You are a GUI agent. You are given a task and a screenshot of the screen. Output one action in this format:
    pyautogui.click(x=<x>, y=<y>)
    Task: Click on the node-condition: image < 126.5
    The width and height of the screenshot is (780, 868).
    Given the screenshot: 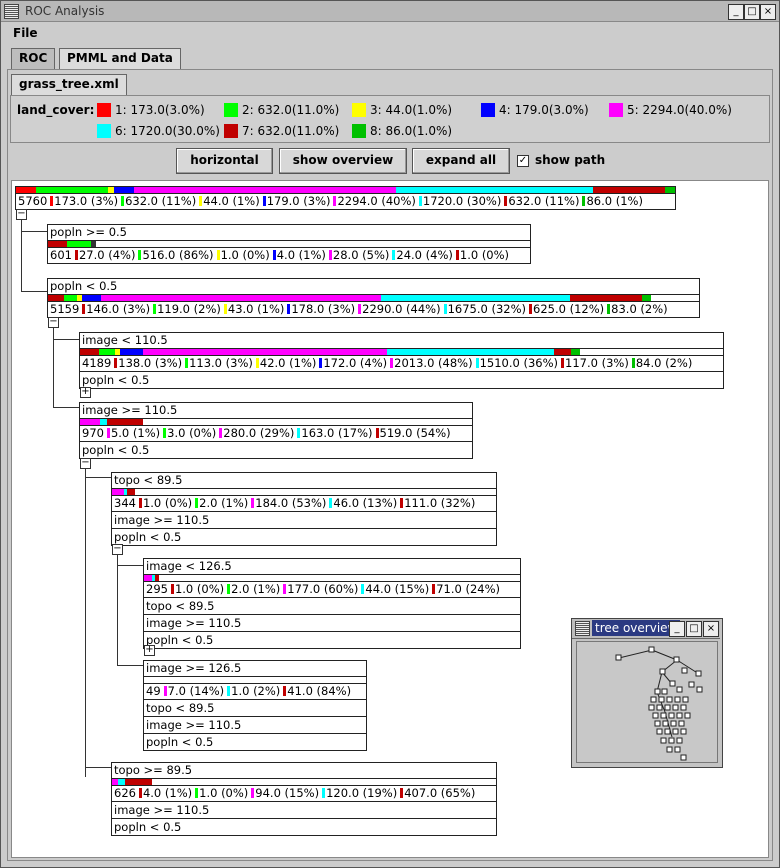 What is the action you would take?
    pyautogui.click(x=189, y=566)
    